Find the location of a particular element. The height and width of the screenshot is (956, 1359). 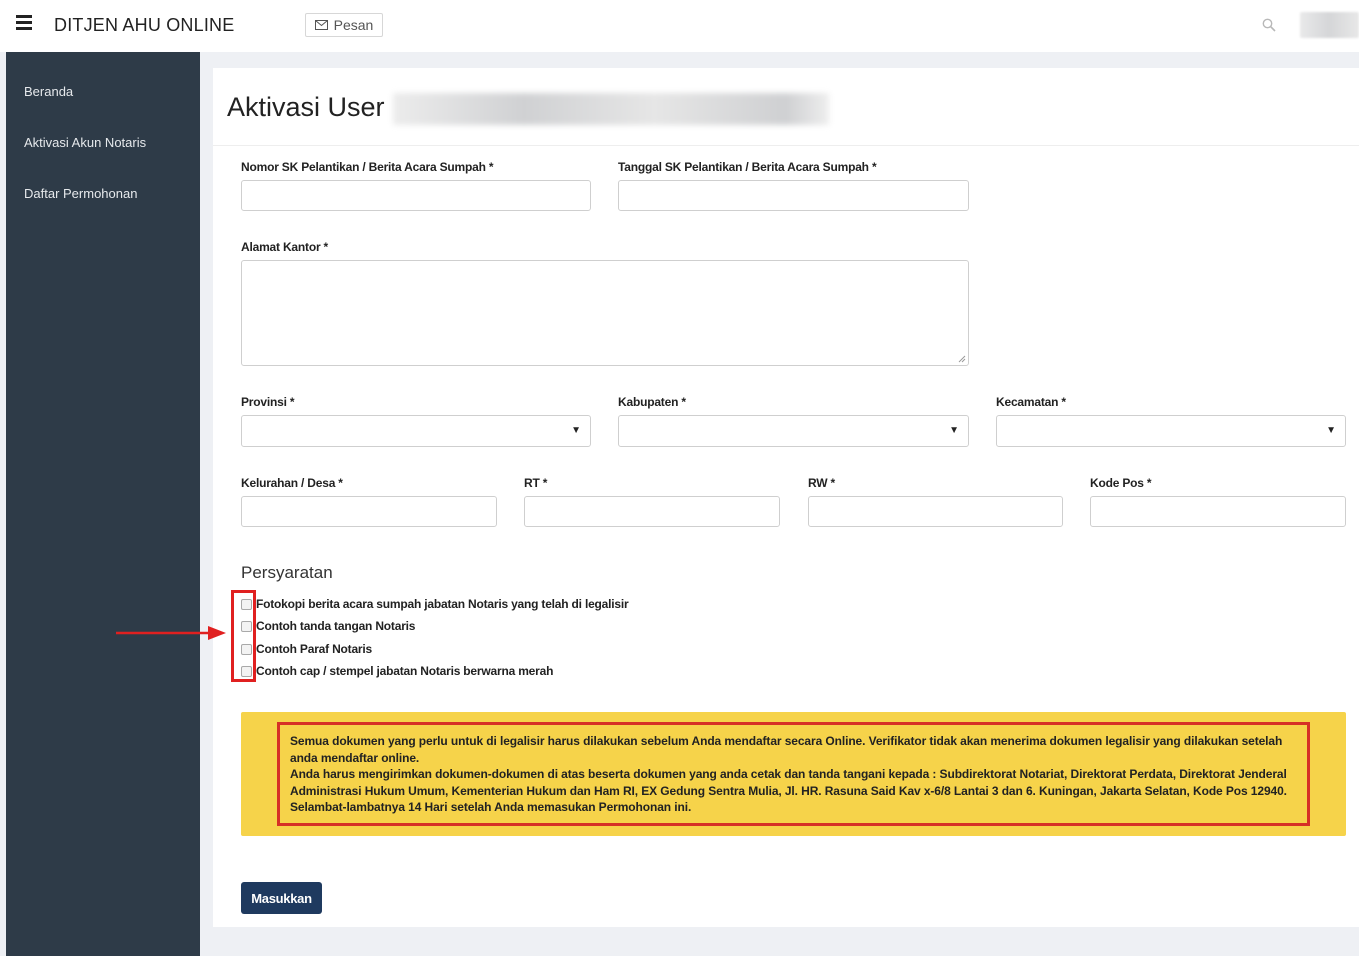

message-button-label: Pesan is located at coordinates (353, 25).